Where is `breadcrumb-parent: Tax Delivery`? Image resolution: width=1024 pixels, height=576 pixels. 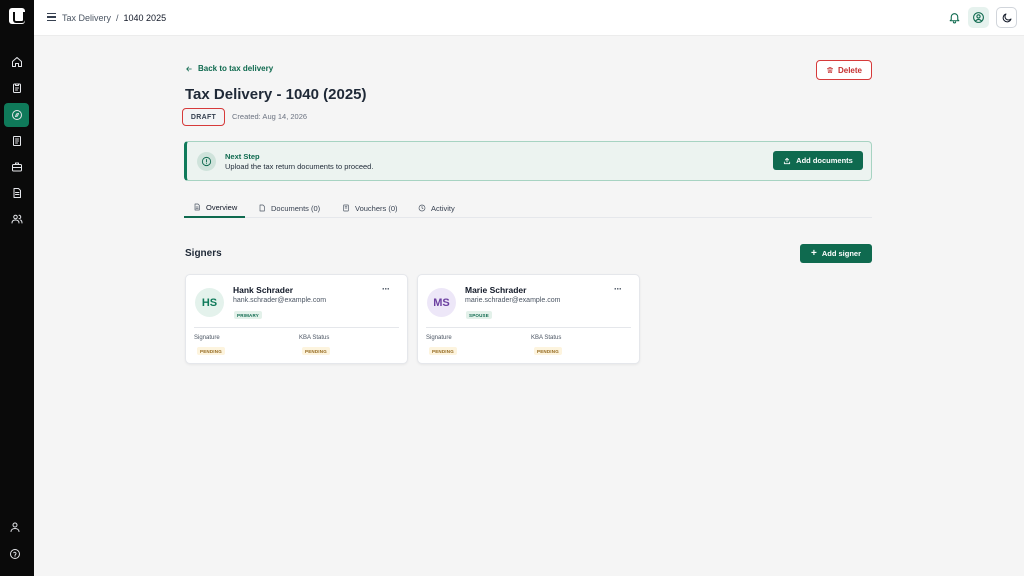 breadcrumb-parent: Tax Delivery is located at coordinates (86, 18).